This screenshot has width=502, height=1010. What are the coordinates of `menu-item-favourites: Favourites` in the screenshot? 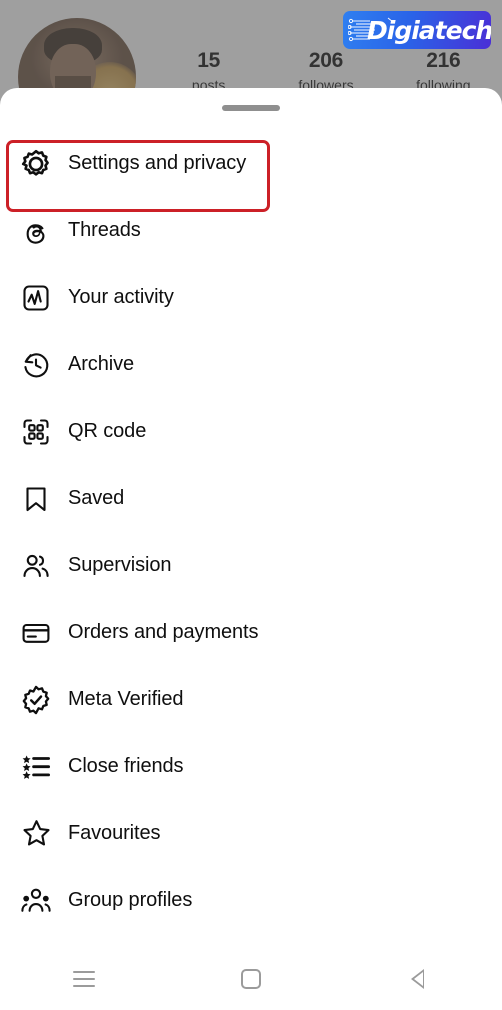 It's located at (251, 833).